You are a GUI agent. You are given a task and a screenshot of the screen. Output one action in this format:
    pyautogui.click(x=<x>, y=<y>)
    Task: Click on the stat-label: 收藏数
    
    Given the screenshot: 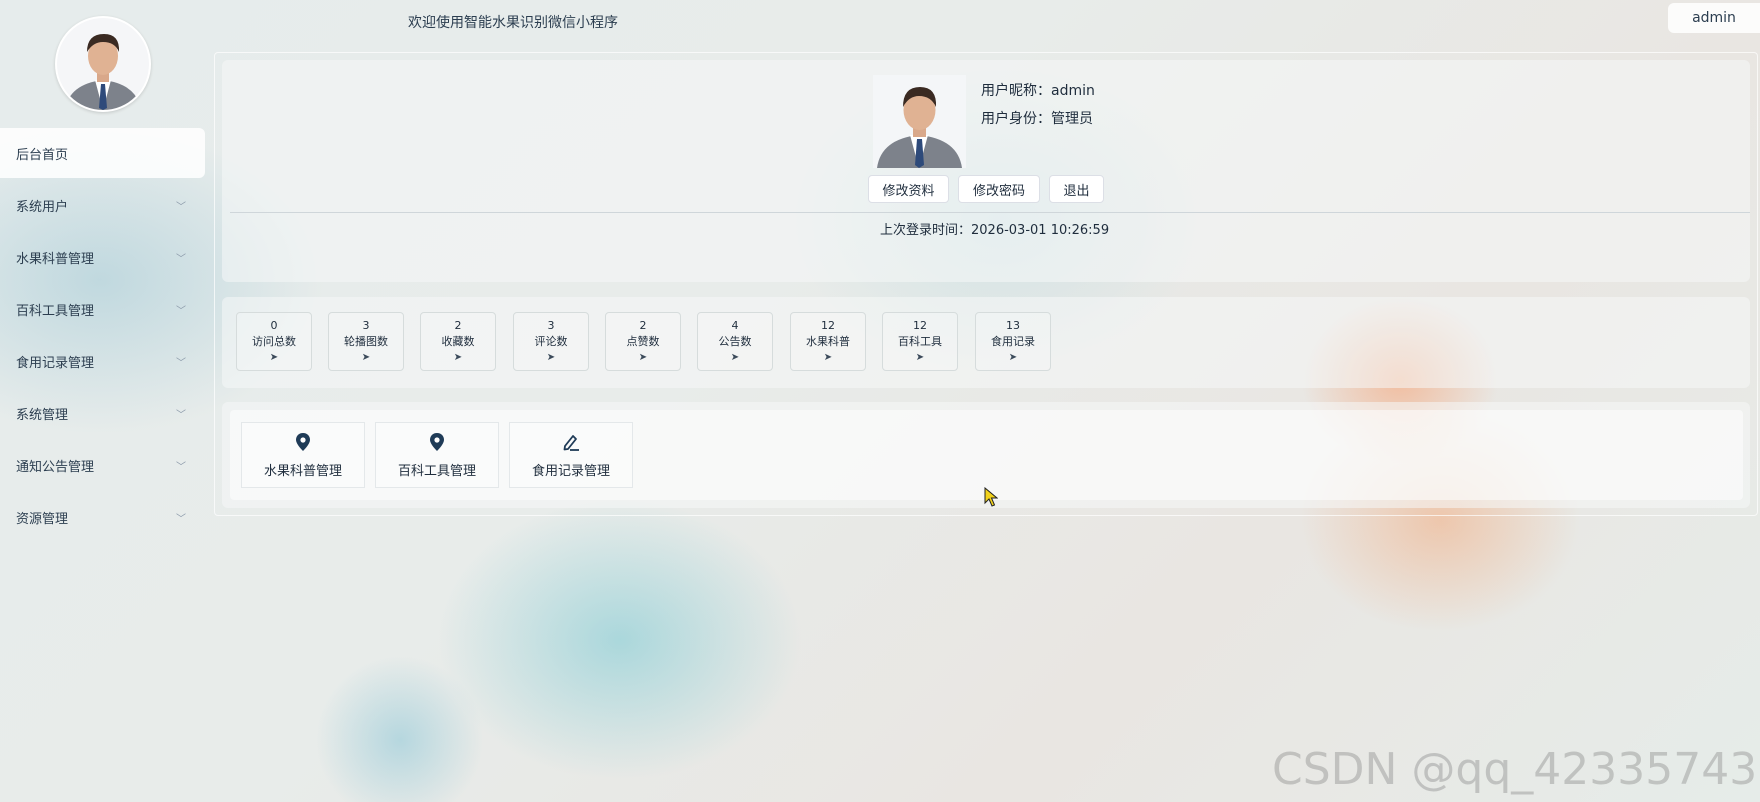 What is the action you would take?
    pyautogui.click(x=458, y=341)
    